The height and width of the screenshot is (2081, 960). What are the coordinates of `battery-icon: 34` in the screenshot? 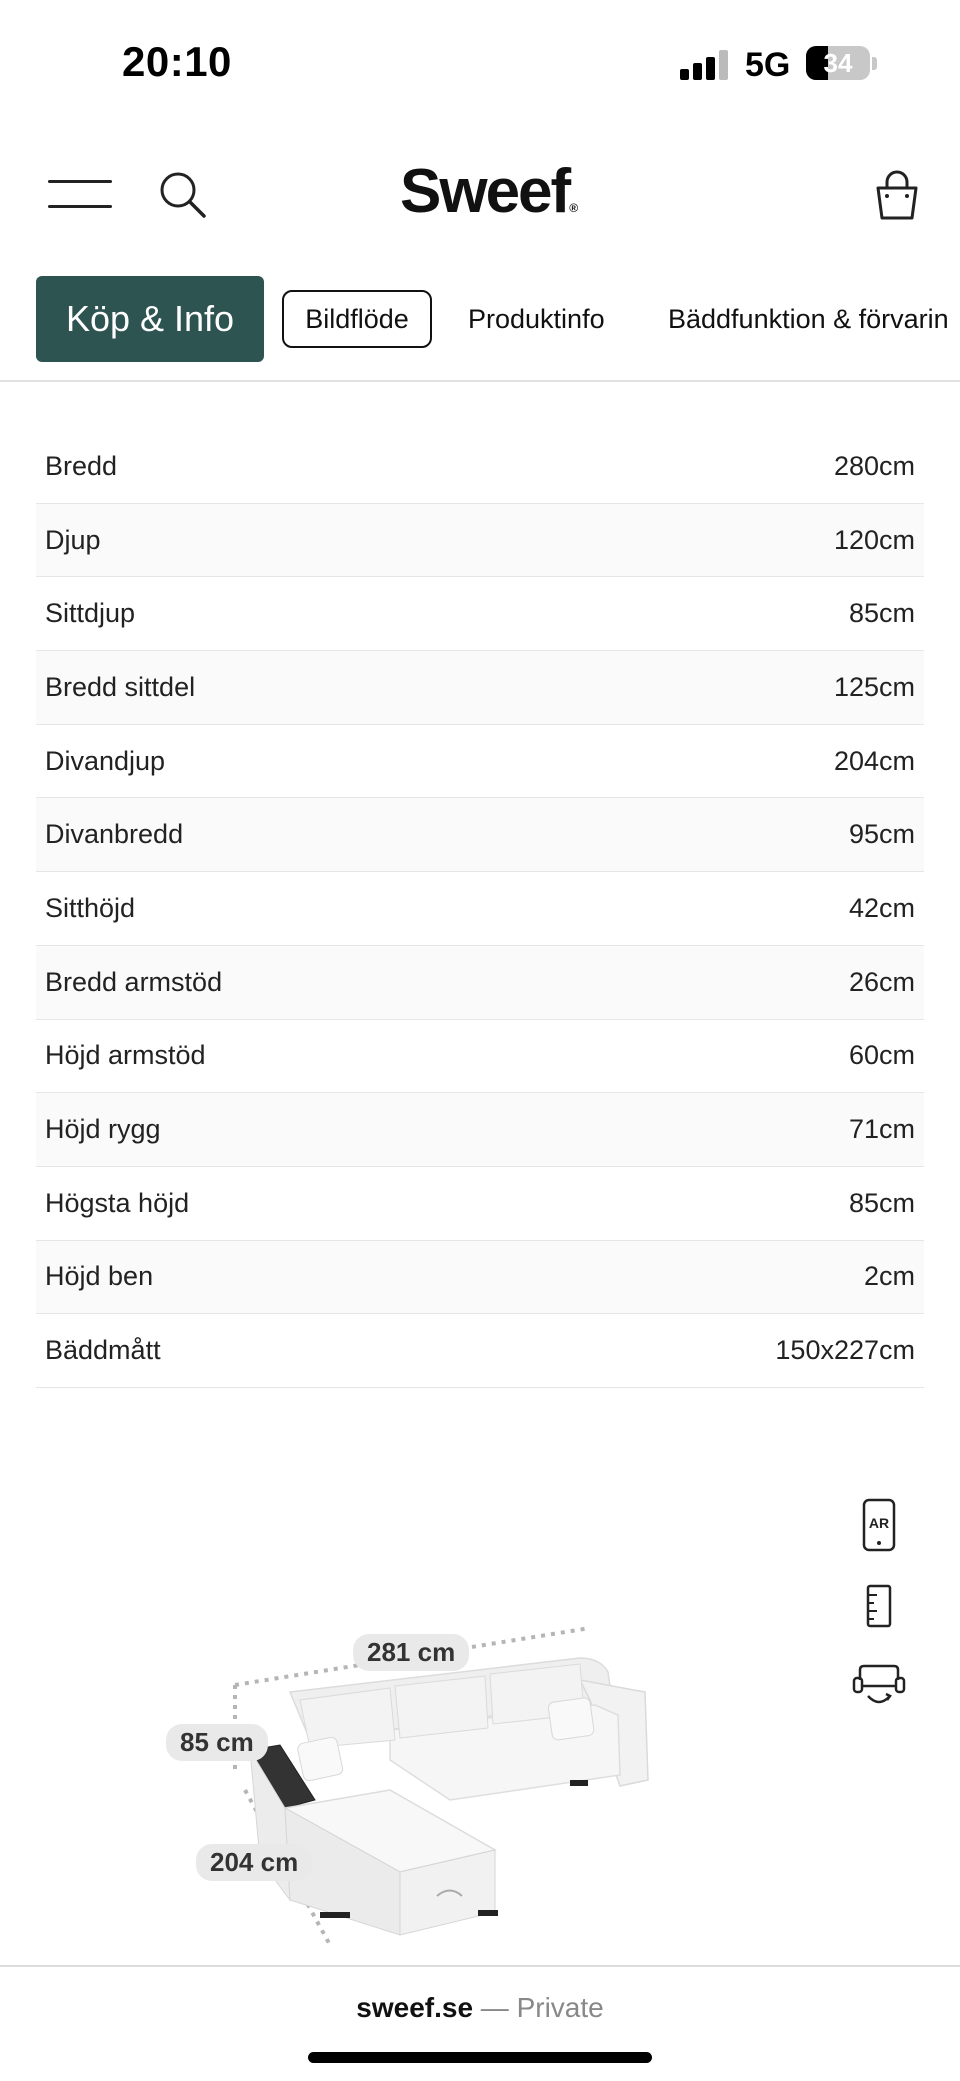 It's located at (838, 63).